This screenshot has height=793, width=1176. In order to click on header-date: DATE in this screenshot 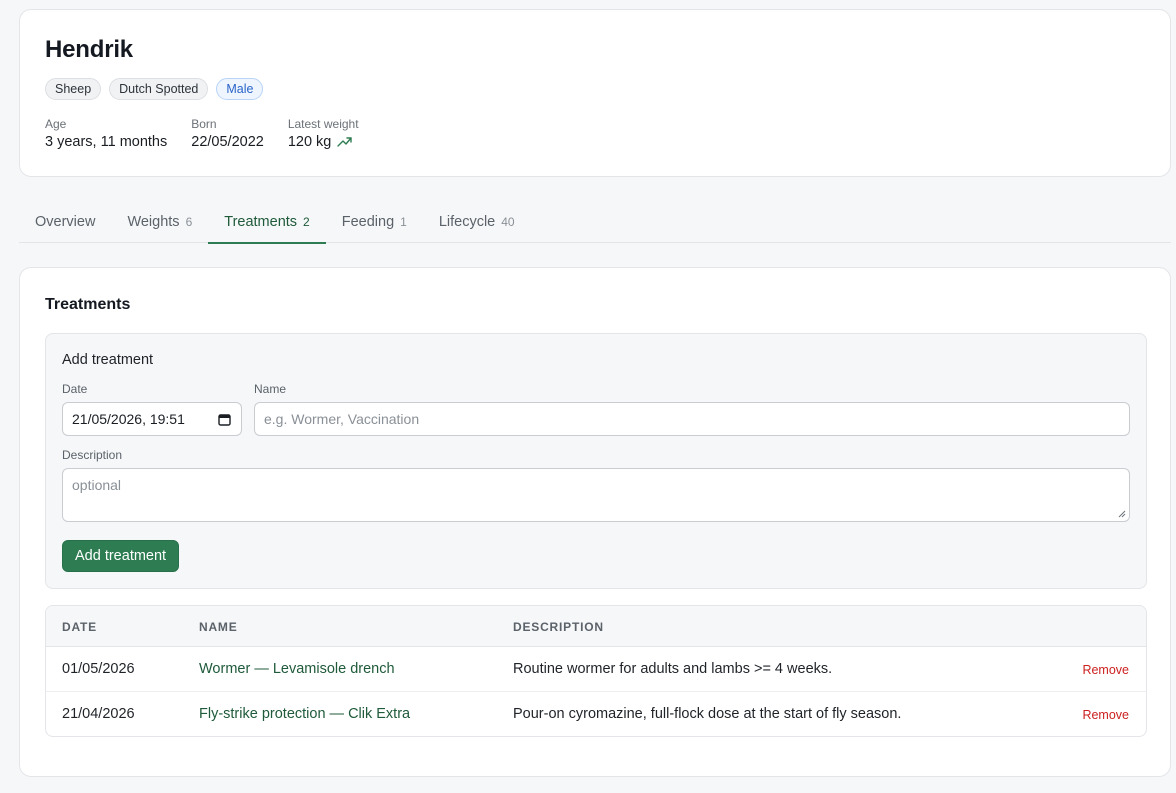, I will do `click(79, 627)`.